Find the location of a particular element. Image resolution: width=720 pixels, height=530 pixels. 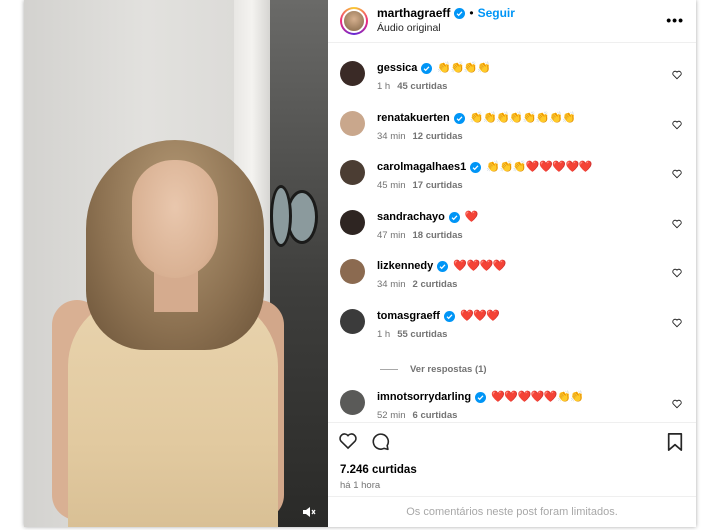

comment-text: ❤️❤️❤️❤️ is located at coordinates (480, 266).